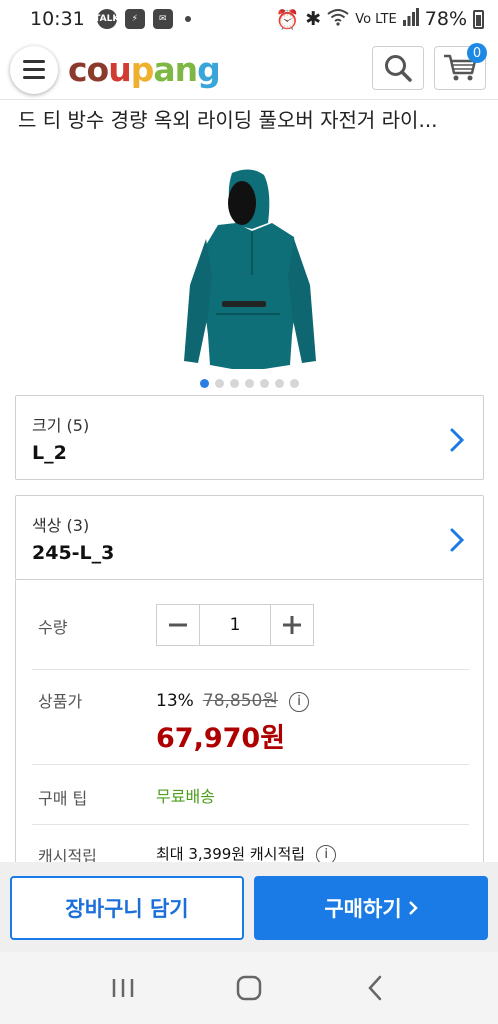 This screenshot has width=498, height=1024. Describe the element at coordinates (175, 69) in the screenshot. I see `logo-part: an` at that location.